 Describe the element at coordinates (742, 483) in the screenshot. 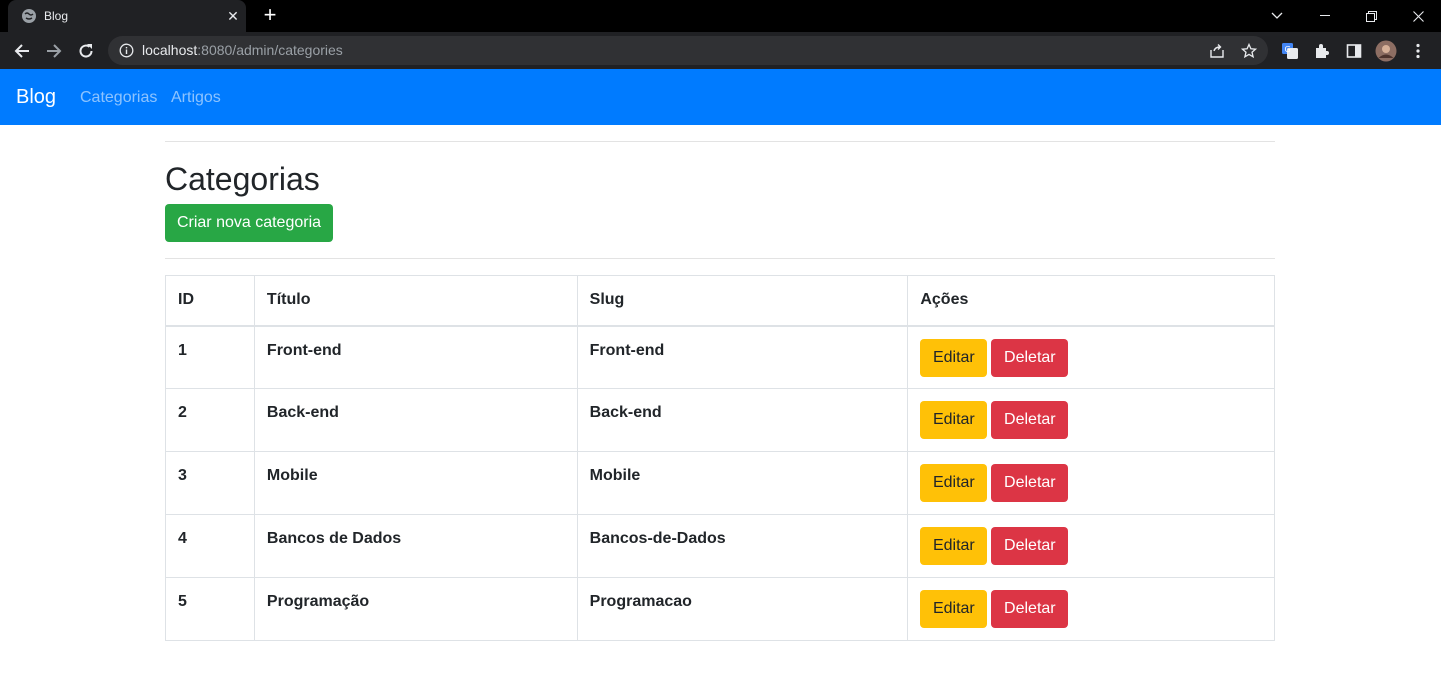

I see `cell-slug: Mobile` at that location.